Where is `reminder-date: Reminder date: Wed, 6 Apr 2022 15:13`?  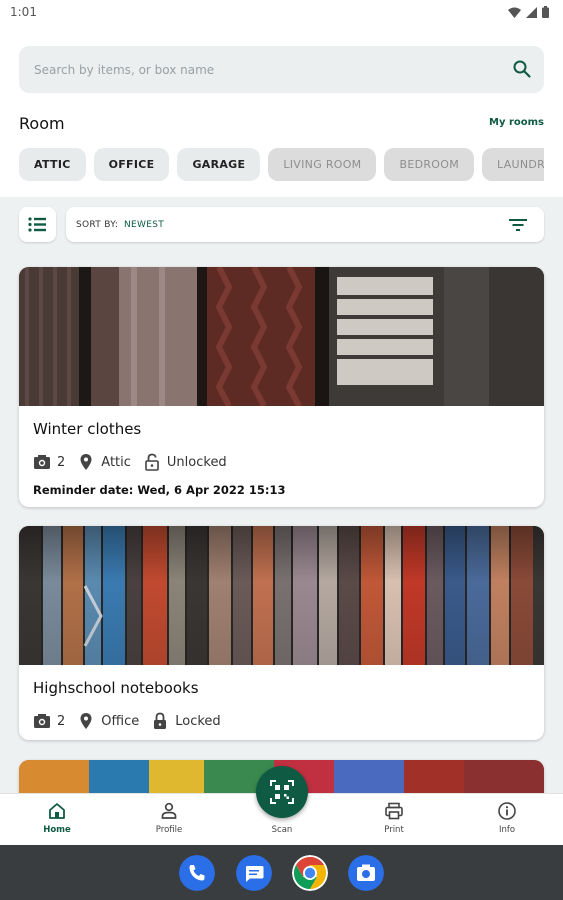 reminder-date: Reminder date: Wed, 6 Apr 2022 15:13 is located at coordinates (159, 490).